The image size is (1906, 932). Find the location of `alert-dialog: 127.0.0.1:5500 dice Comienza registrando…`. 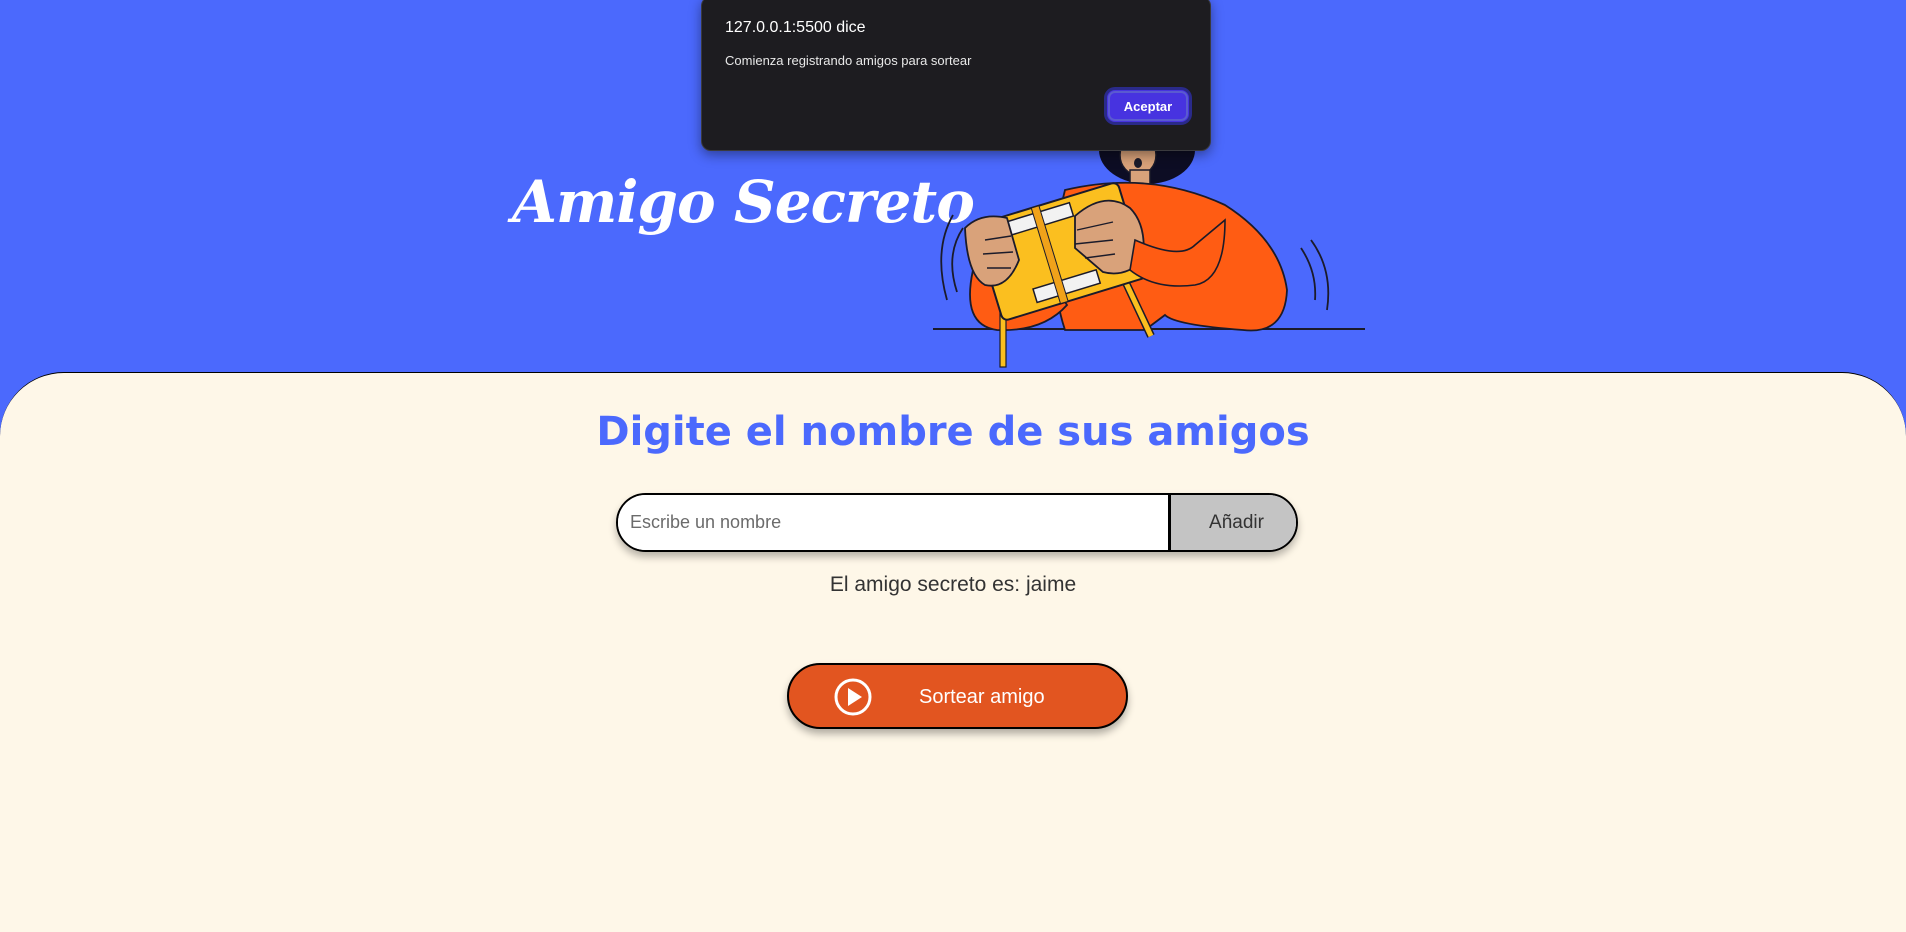

alert-dialog: 127.0.0.1:5500 dice Comienza registrando… is located at coordinates (956, 75).